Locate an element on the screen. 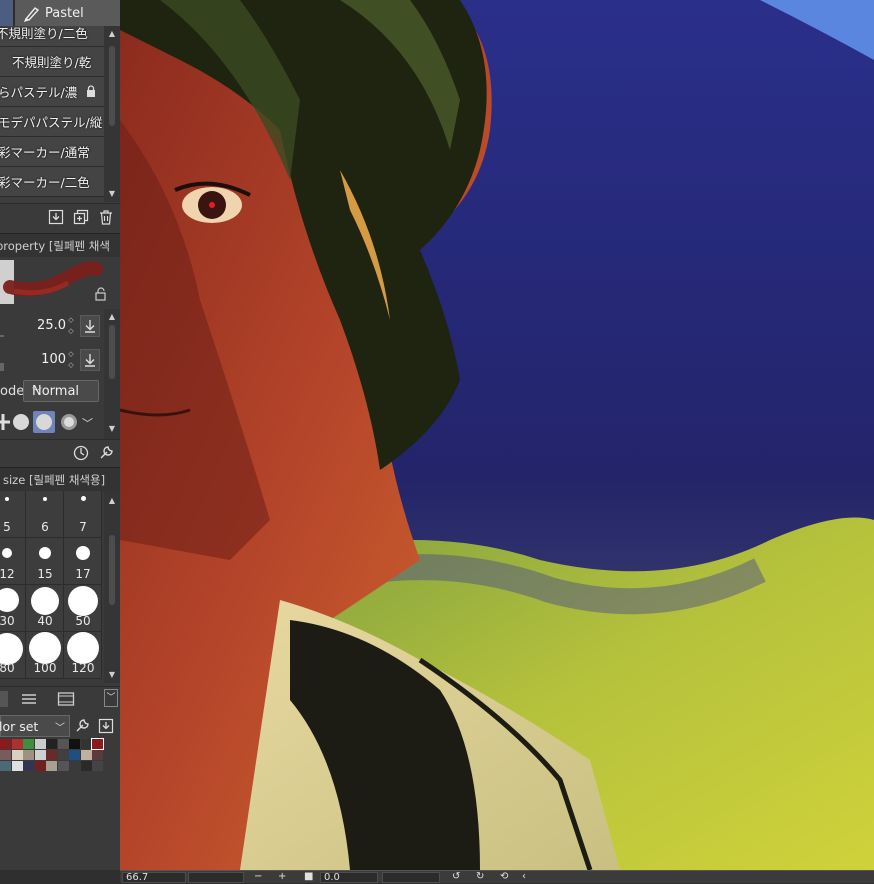  size-cell-40: 40 is located at coordinates (45, 608).